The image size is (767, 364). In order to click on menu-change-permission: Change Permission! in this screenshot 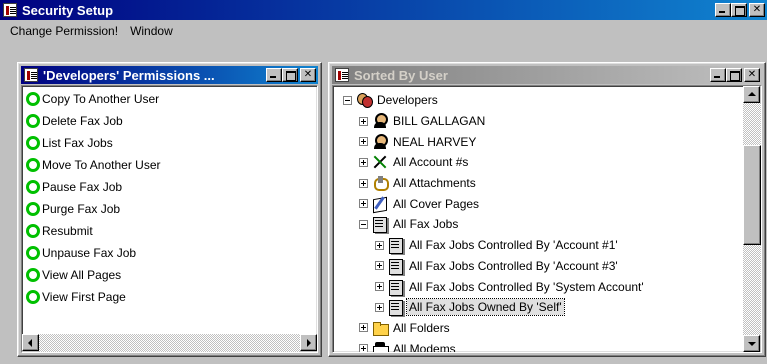, I will do `click(64, 31)`.